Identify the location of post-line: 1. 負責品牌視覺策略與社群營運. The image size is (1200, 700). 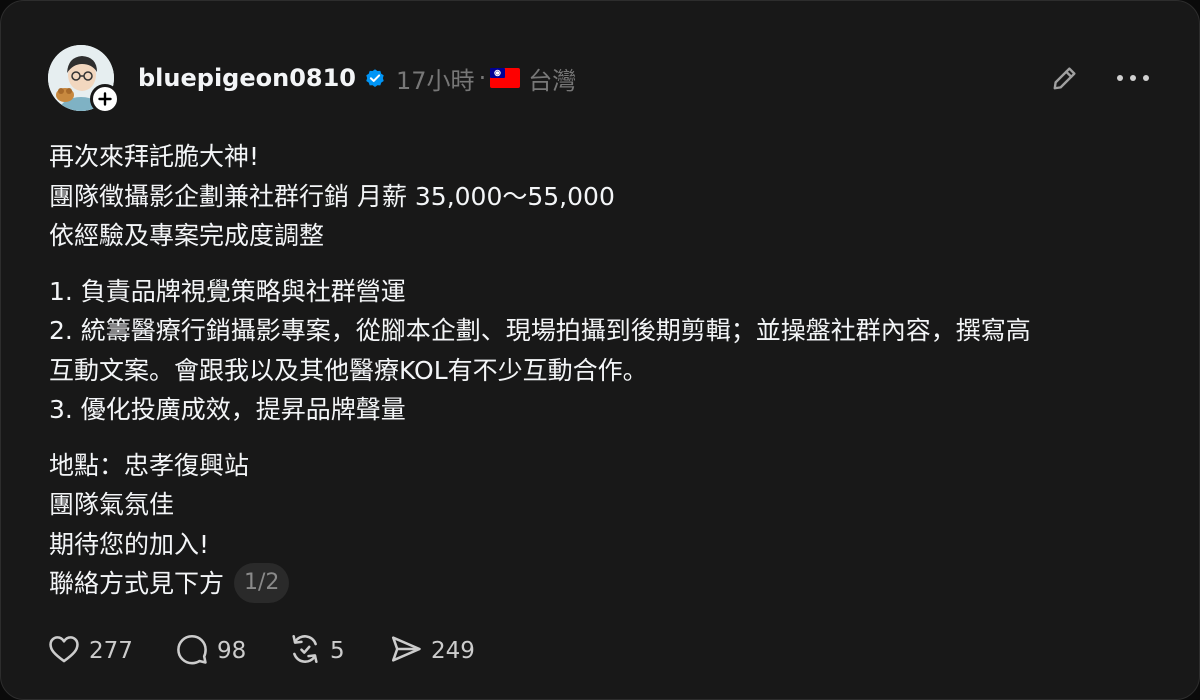
(227, 291).